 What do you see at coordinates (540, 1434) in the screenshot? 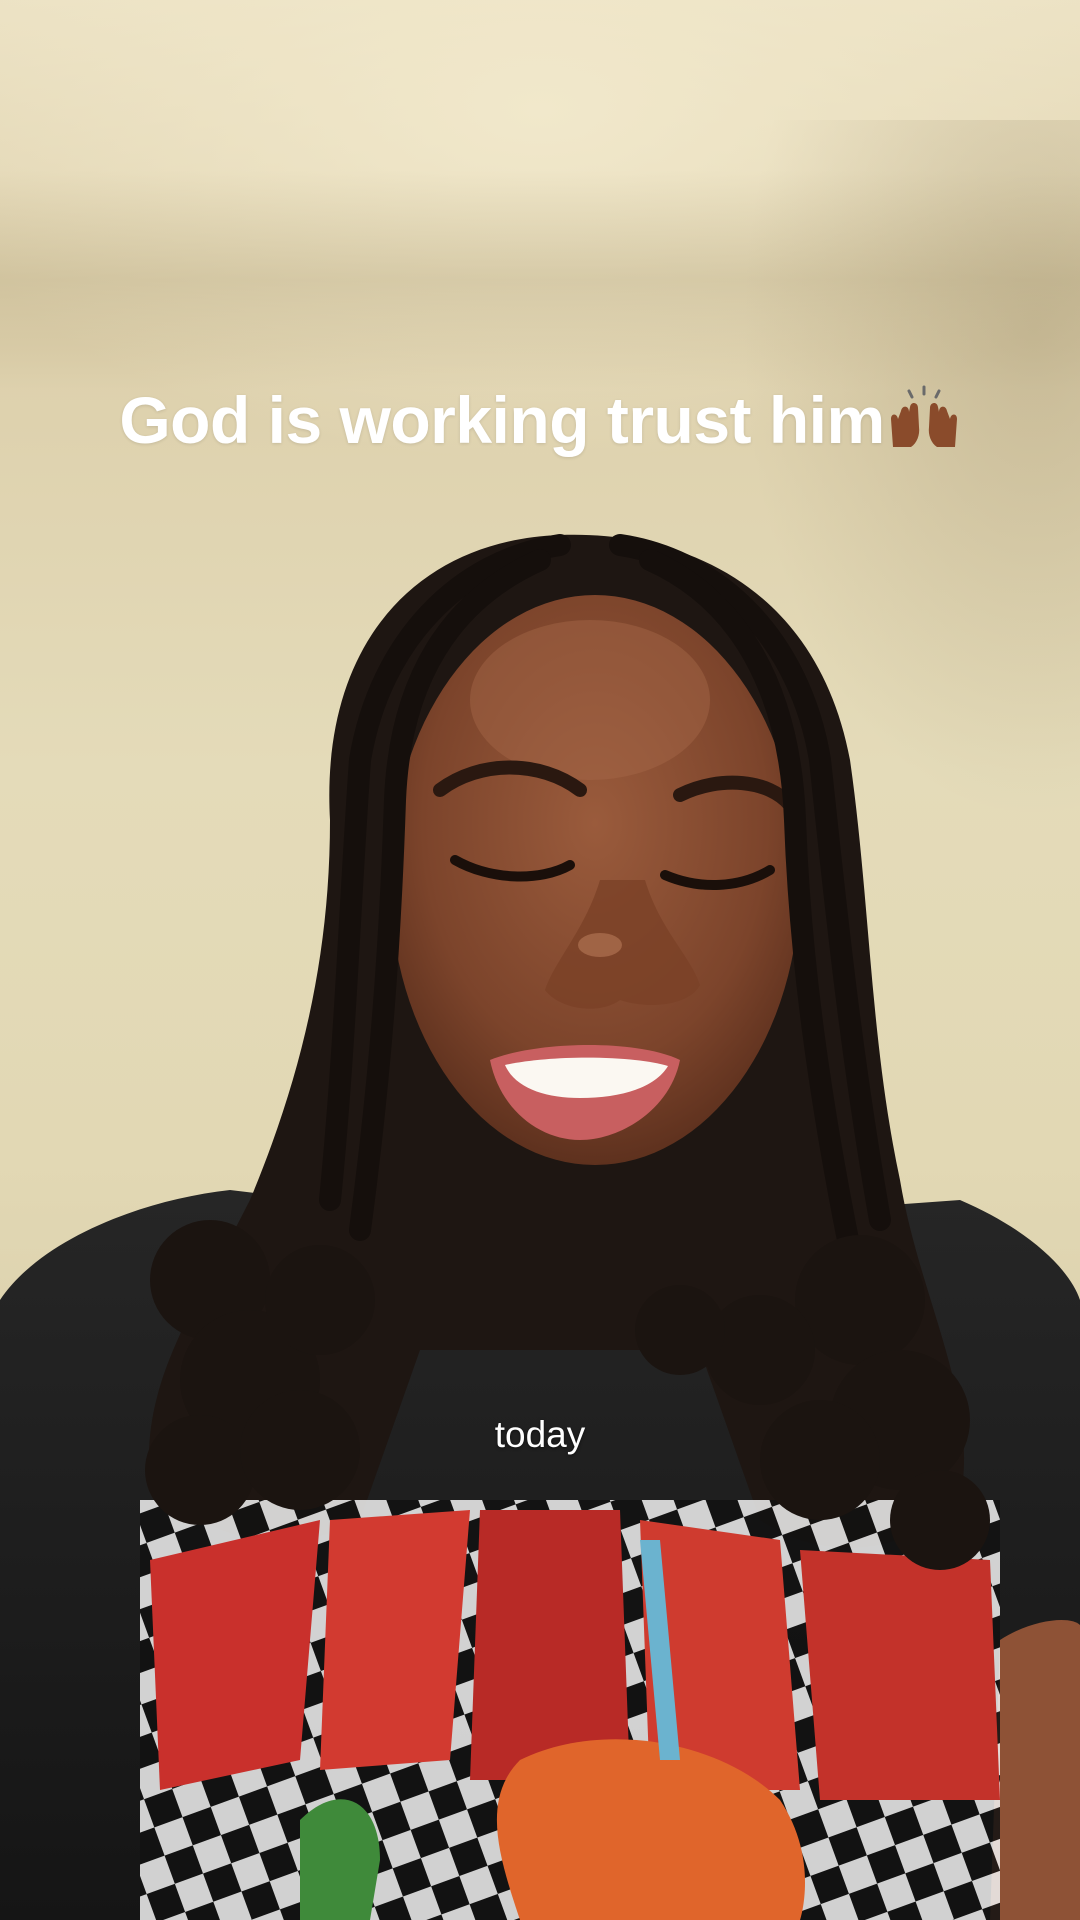
I see `subtitle-caption: today` at bounding box center [540, 1434].